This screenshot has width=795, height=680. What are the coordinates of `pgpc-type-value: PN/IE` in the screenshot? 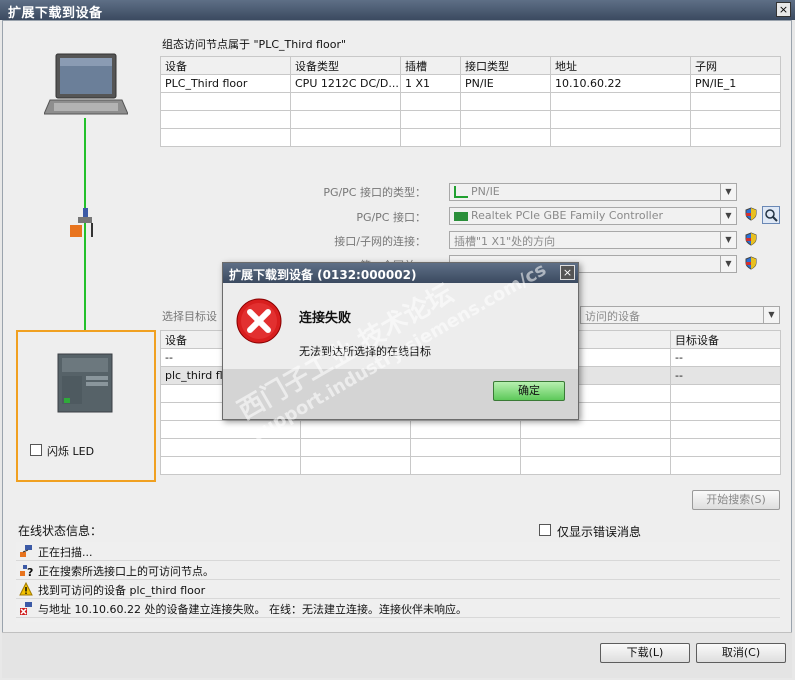 It's located at (485, 191).